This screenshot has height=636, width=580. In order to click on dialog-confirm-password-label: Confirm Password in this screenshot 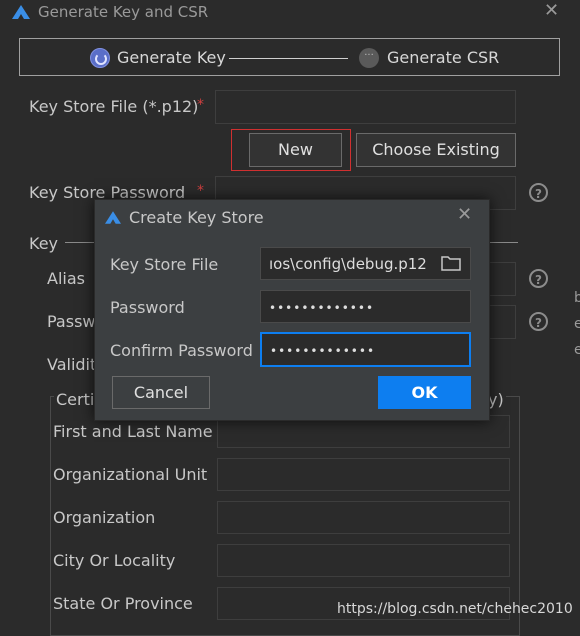, I will do `click(181, 350)`.